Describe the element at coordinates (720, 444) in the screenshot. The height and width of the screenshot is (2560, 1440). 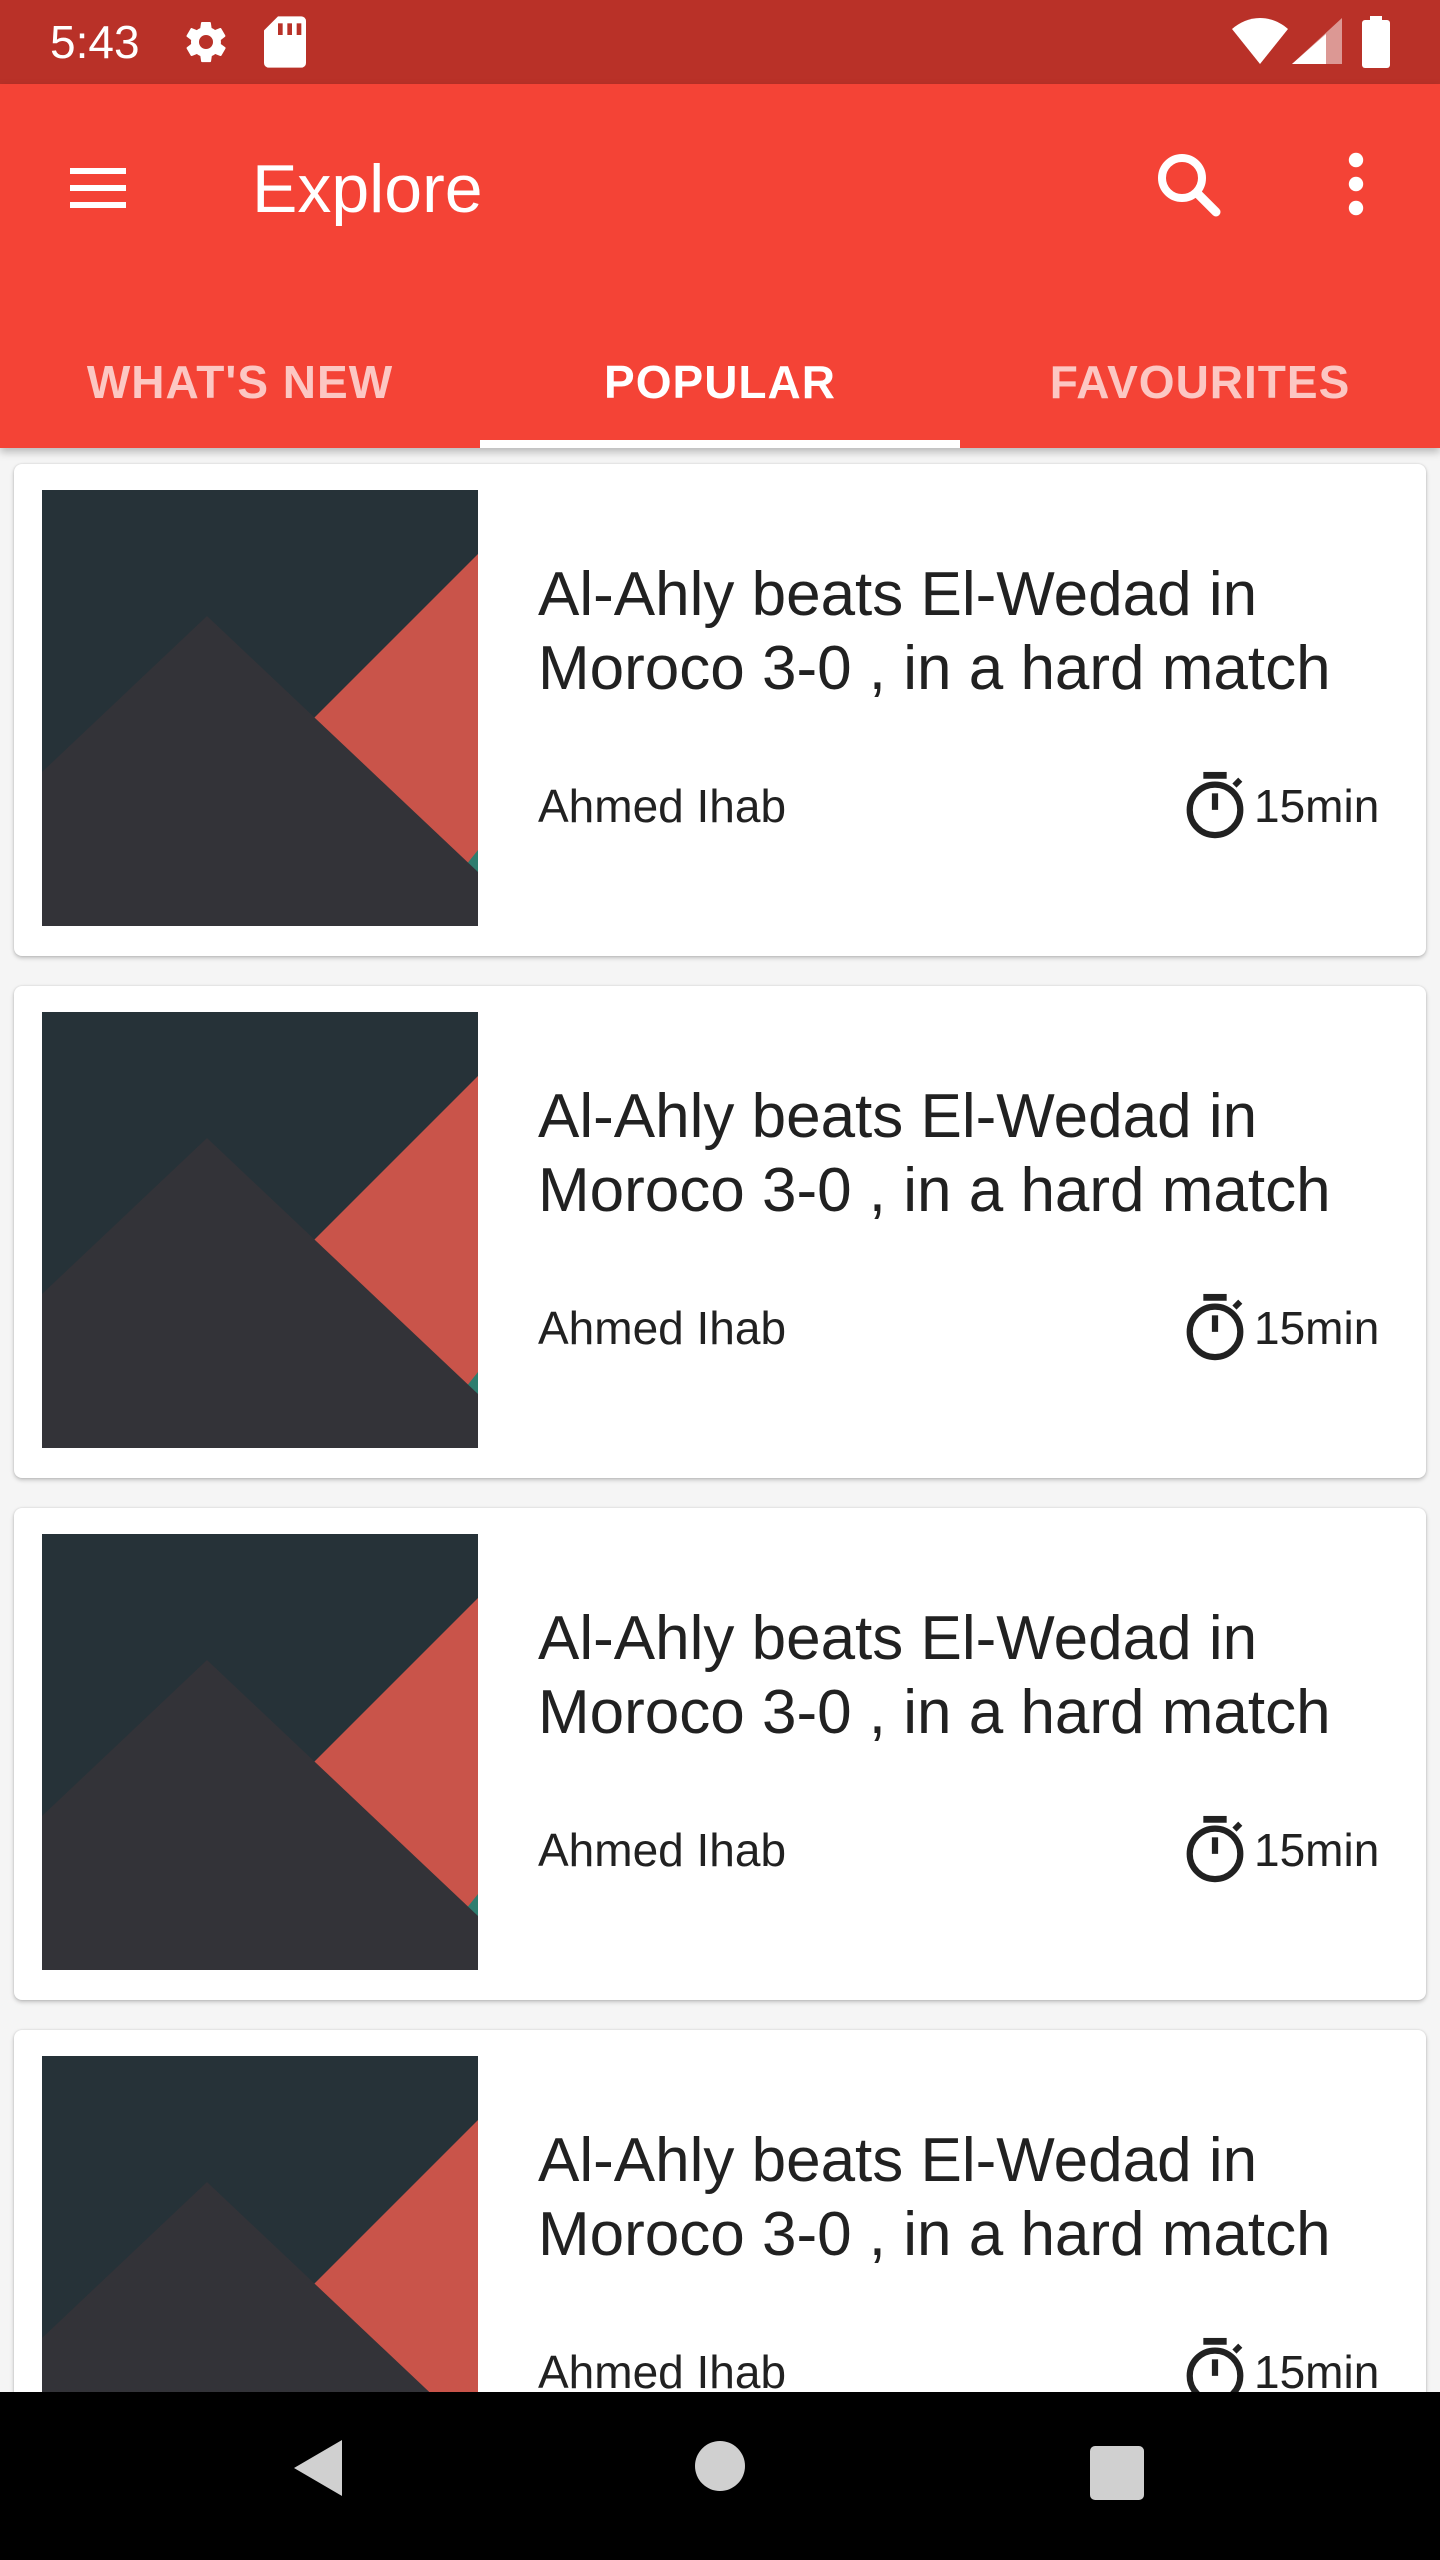
I see `tab-indicator` at that location.